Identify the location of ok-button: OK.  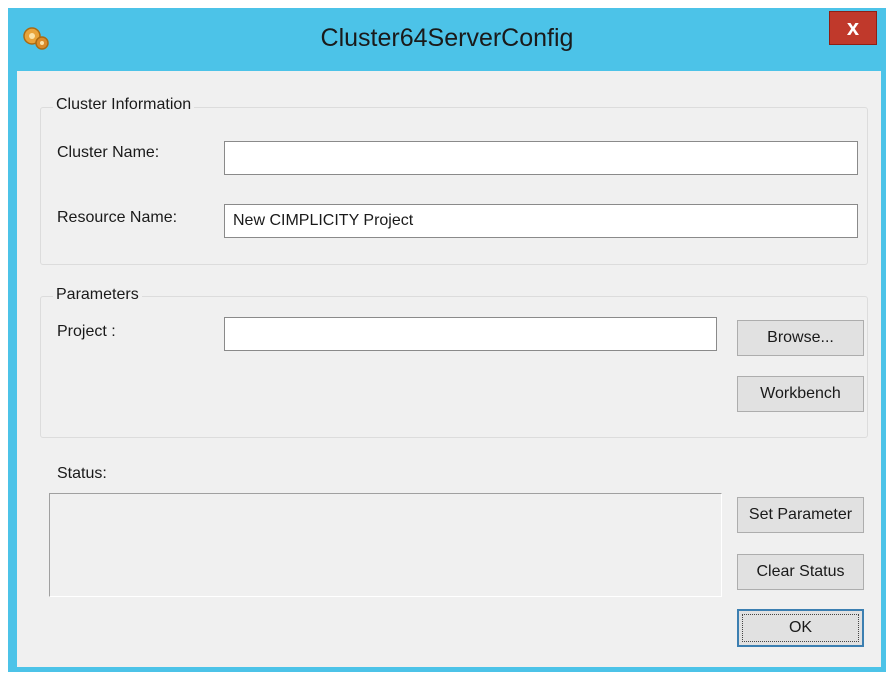
(800, 628).